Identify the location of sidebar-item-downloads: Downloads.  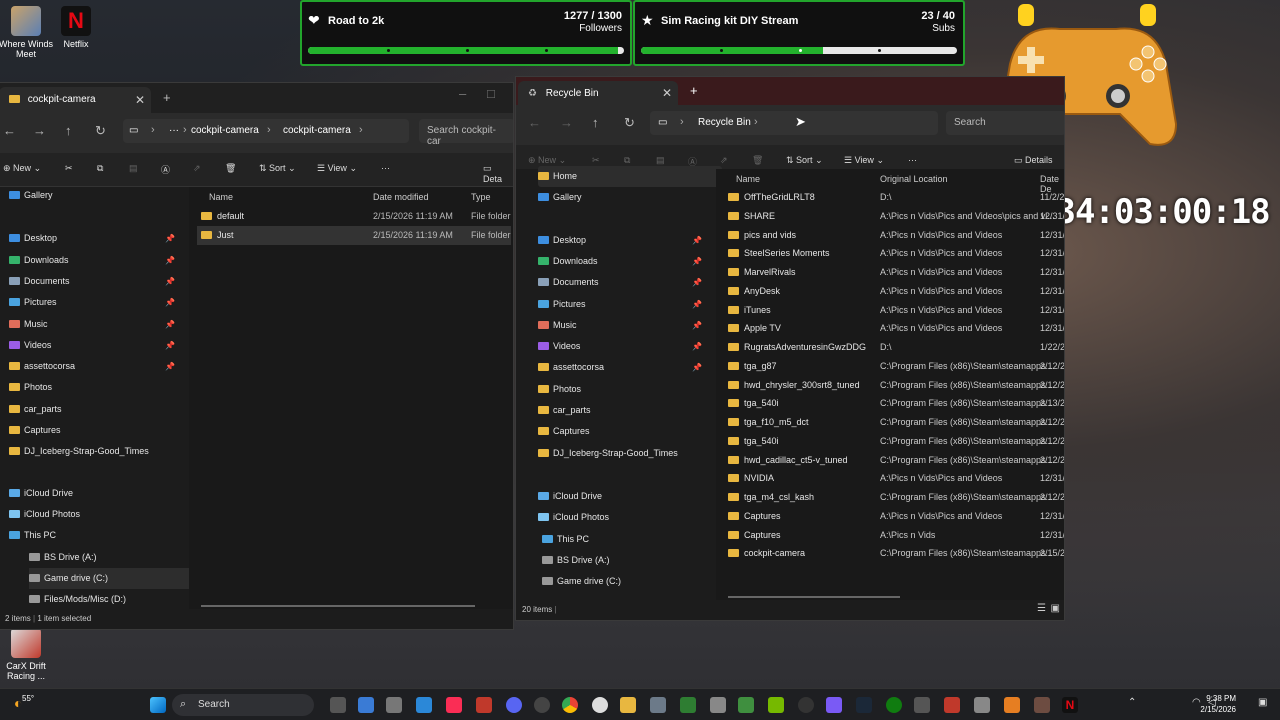
(568, 261).